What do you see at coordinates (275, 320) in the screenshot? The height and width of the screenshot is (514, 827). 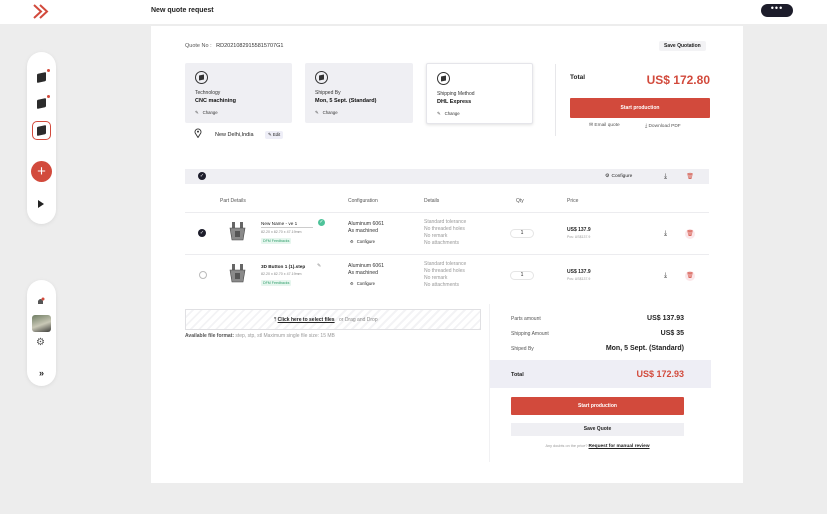 I see `upload-icon: ⤒` at bounding box center [275, 320].